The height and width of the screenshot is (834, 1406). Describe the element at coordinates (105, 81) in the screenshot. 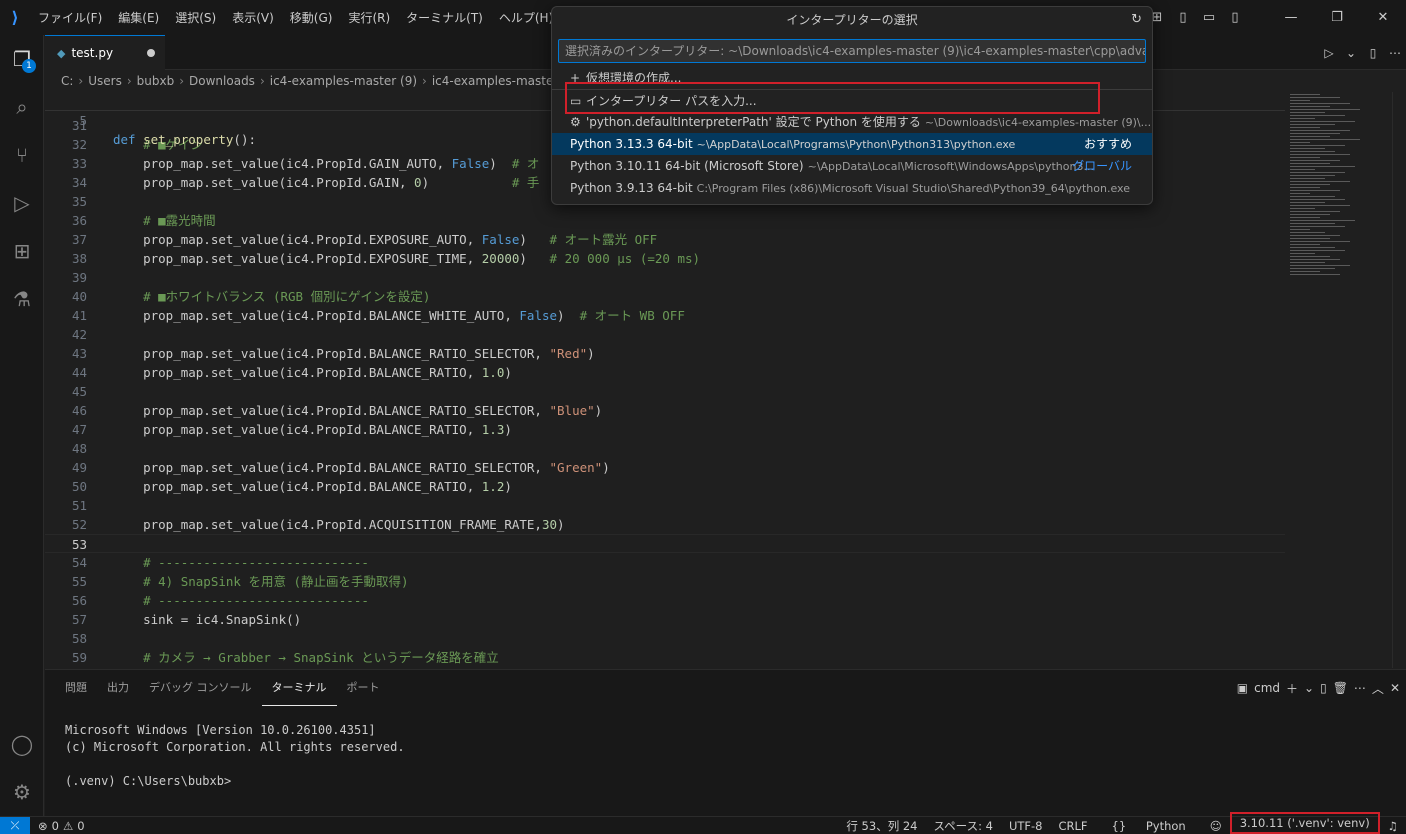

I see `breadcrumb-item: Users` at that location.